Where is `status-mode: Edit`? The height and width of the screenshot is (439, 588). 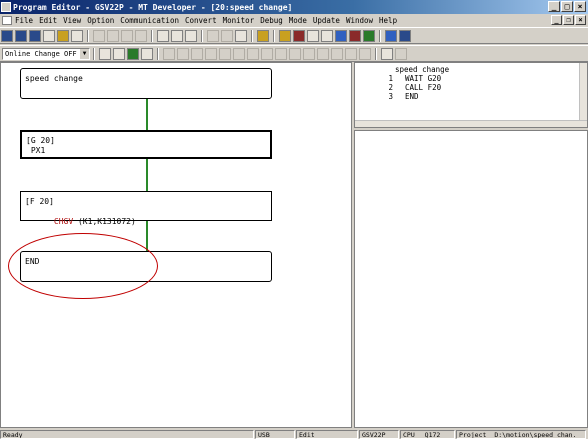 status-mode: Edit is located at coordinates (327, 434).